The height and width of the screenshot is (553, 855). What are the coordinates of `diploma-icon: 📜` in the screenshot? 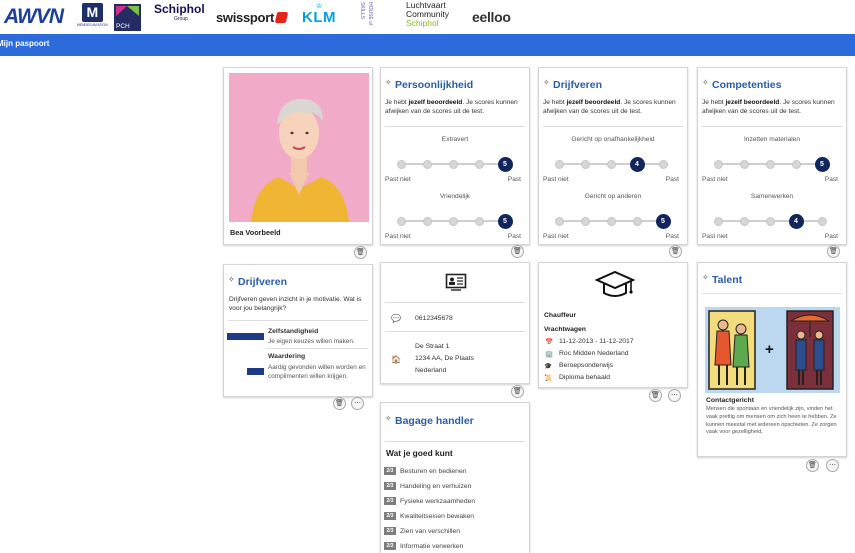 It's located at (548, 378).